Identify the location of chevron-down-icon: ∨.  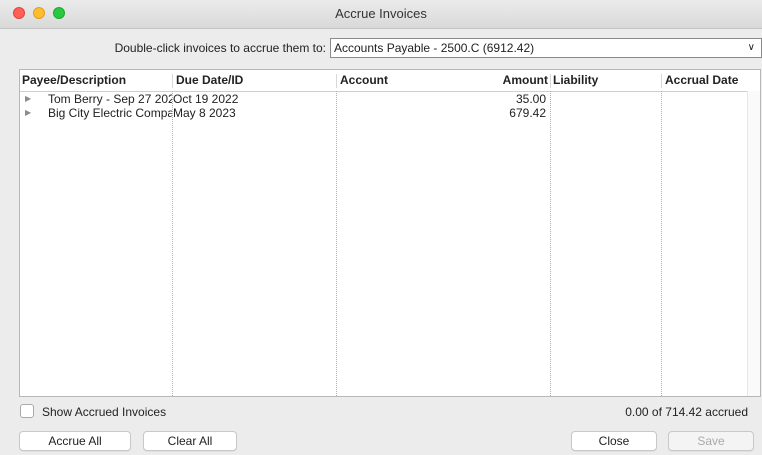
(751, 47).